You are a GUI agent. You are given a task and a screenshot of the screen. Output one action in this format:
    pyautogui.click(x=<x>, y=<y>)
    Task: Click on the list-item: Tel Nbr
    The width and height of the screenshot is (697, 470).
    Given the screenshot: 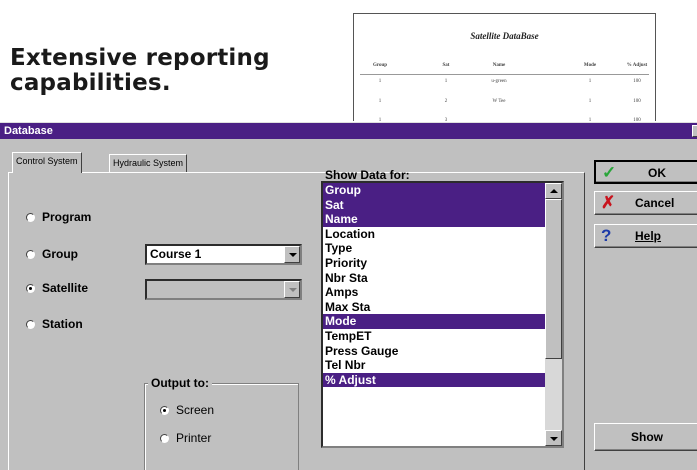 What is the action you would take?
    pyautogui.click(x=434, y=365)
    